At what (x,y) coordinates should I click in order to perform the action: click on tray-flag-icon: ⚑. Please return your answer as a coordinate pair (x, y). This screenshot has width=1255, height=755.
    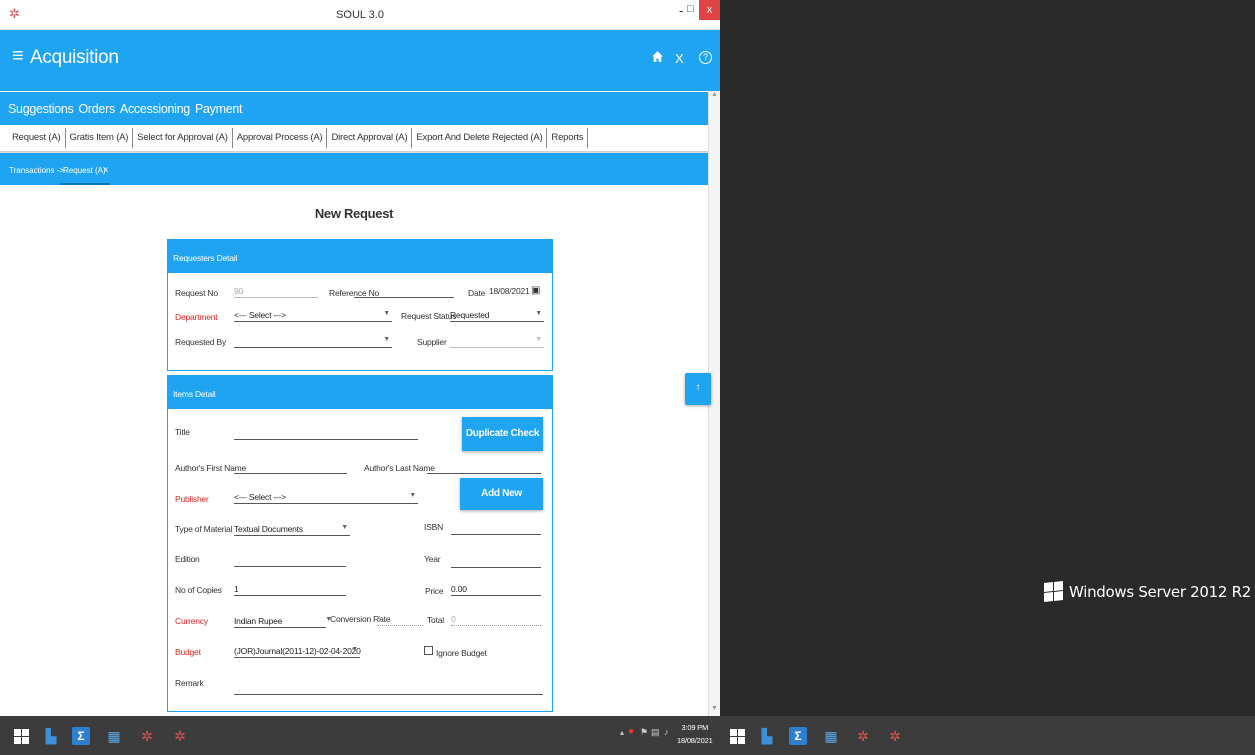
    Looking at the image, I should click on (644, 732).